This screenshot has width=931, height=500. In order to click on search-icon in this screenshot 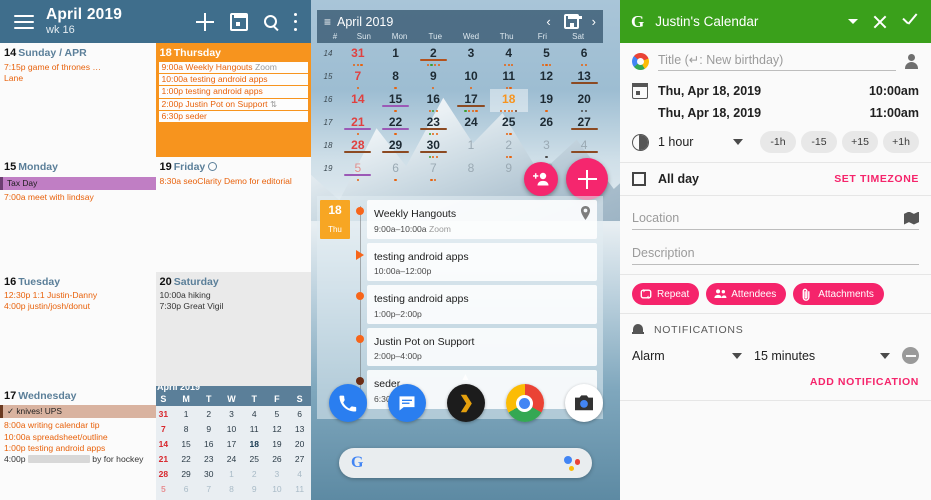, I will do `click(270, 21)`.